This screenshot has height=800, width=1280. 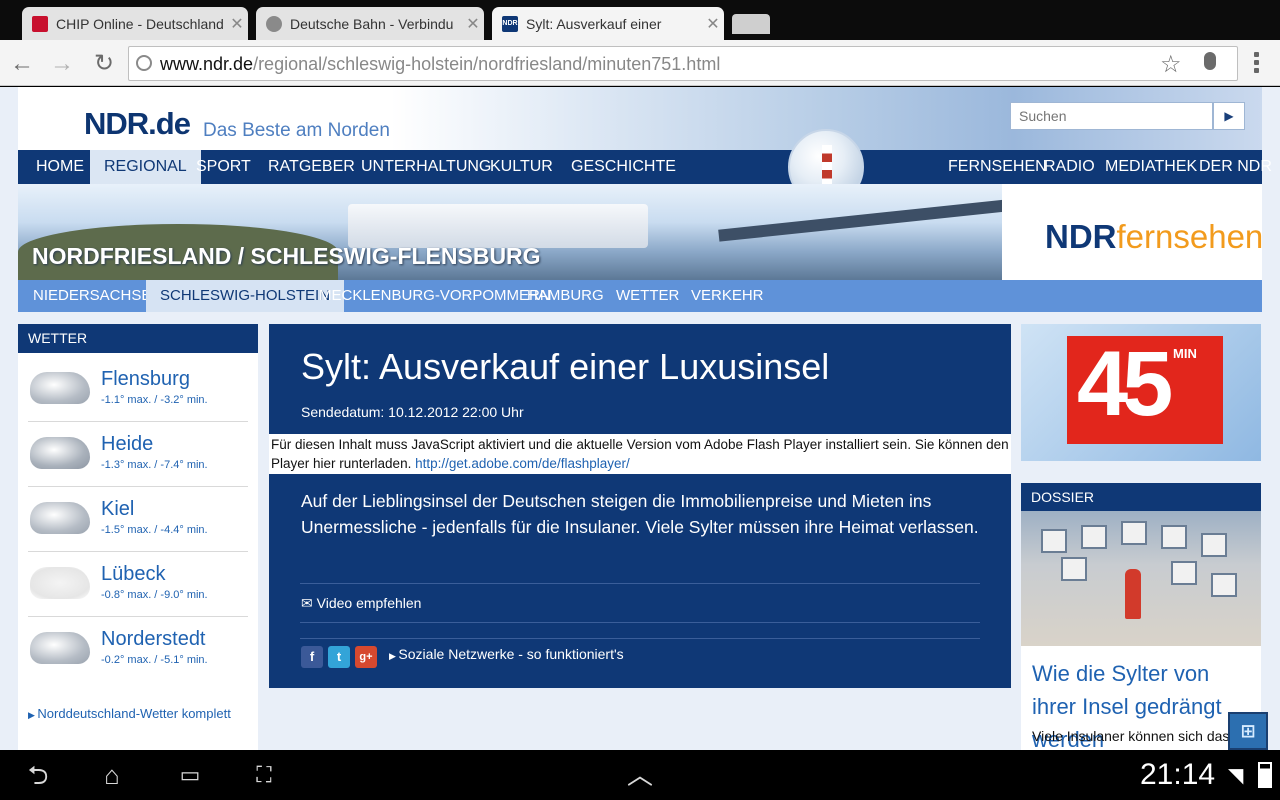 I want to click on nav-ratgeber: RATGEBER, so click(x=311, y=167).